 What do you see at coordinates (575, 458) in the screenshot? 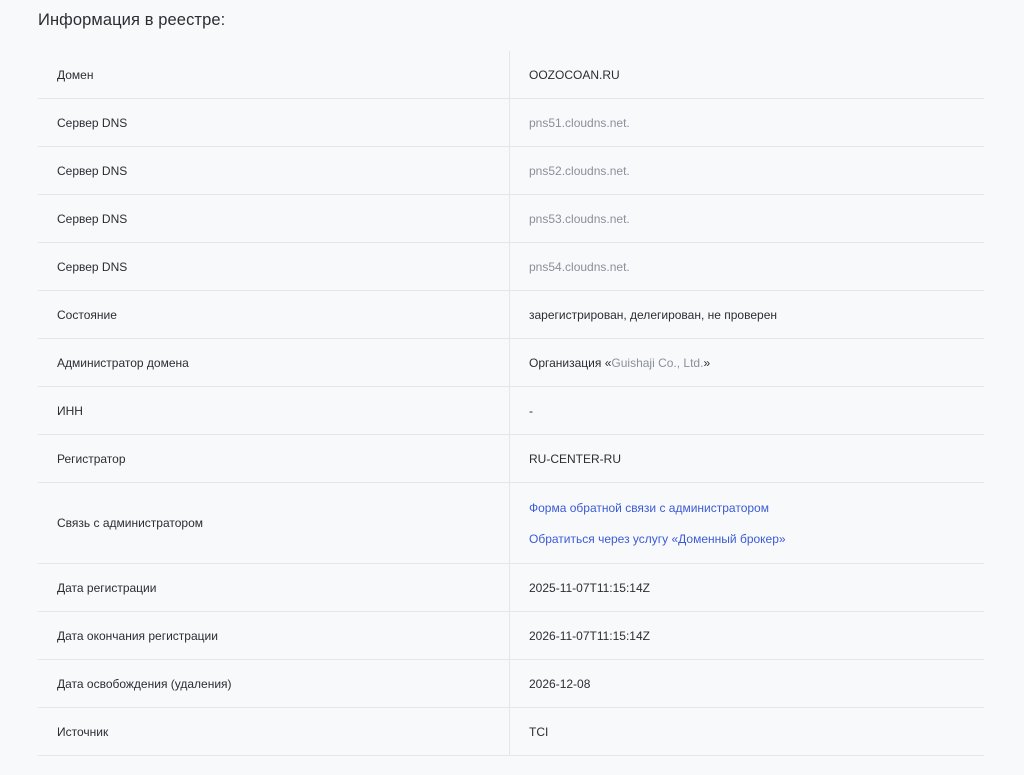
I see `registrar-value: RU-CENTER-RU` at bounding box center [575, 458].